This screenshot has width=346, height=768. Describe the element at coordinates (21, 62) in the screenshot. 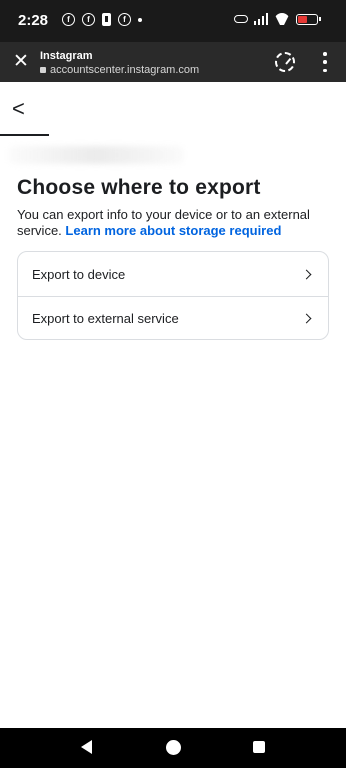

I see `close-icon: ✕` at that location.